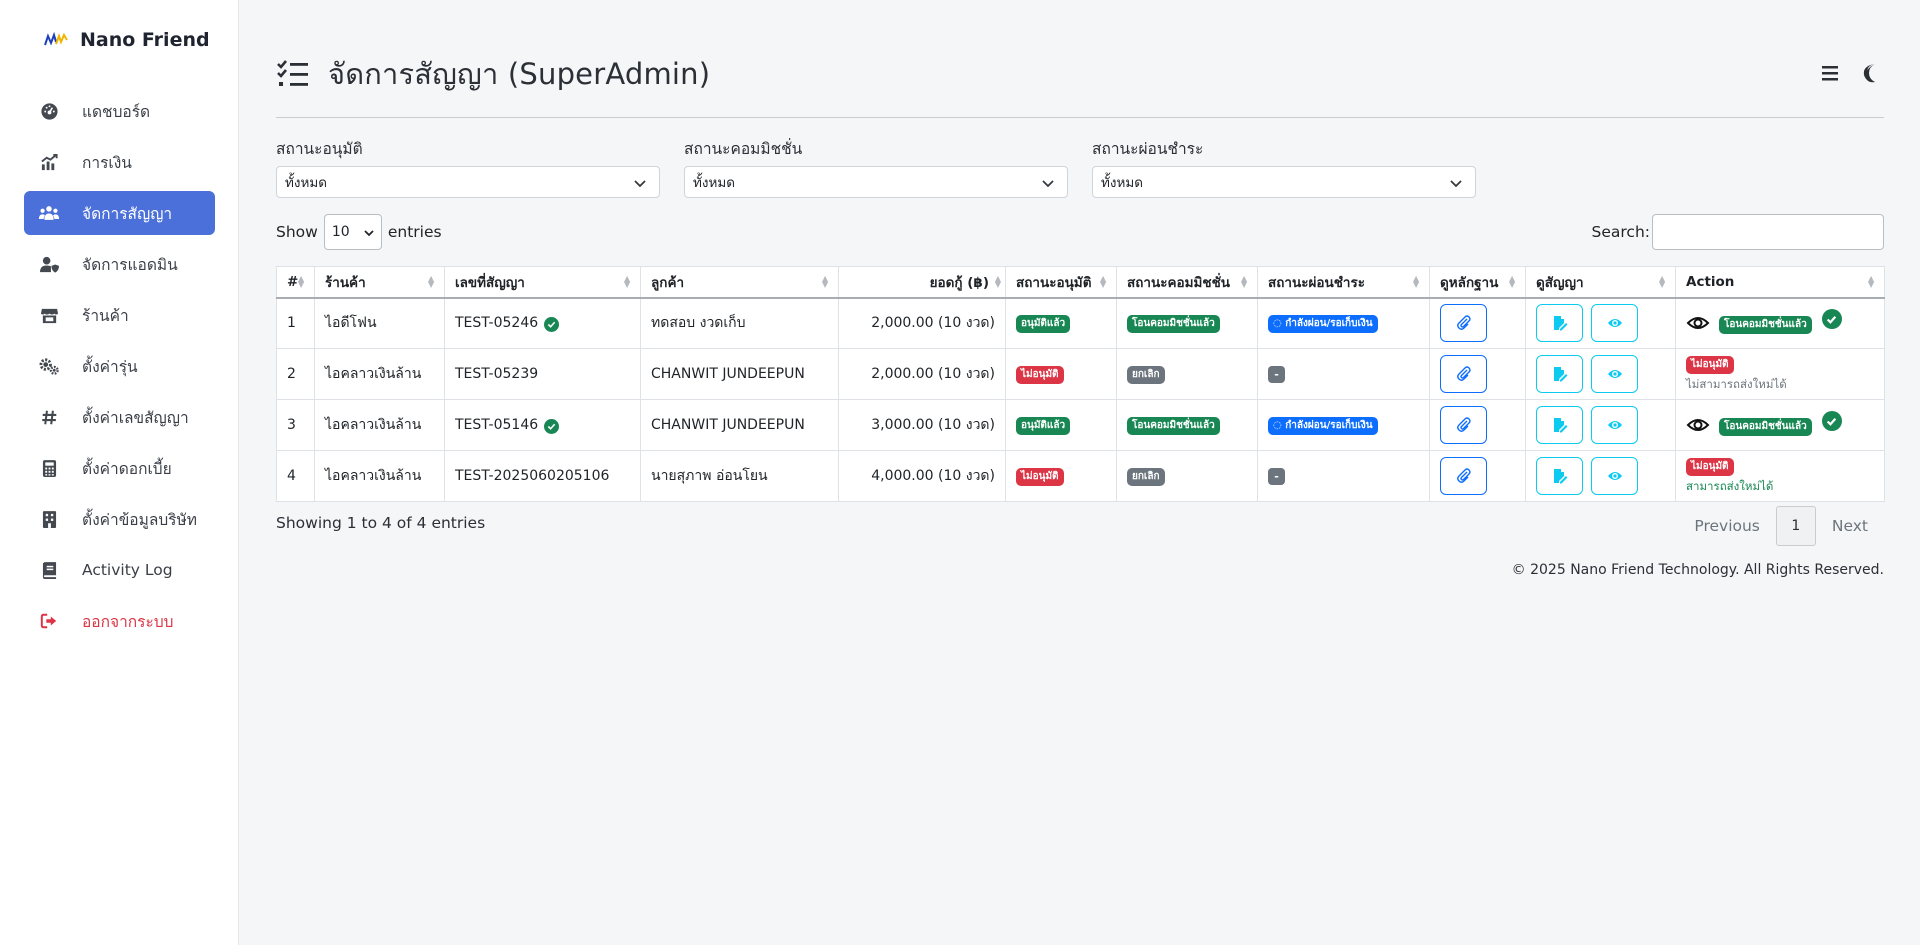 This screenshot has width=1920, height=945. I want to click on search-input, so click(1768, 232).